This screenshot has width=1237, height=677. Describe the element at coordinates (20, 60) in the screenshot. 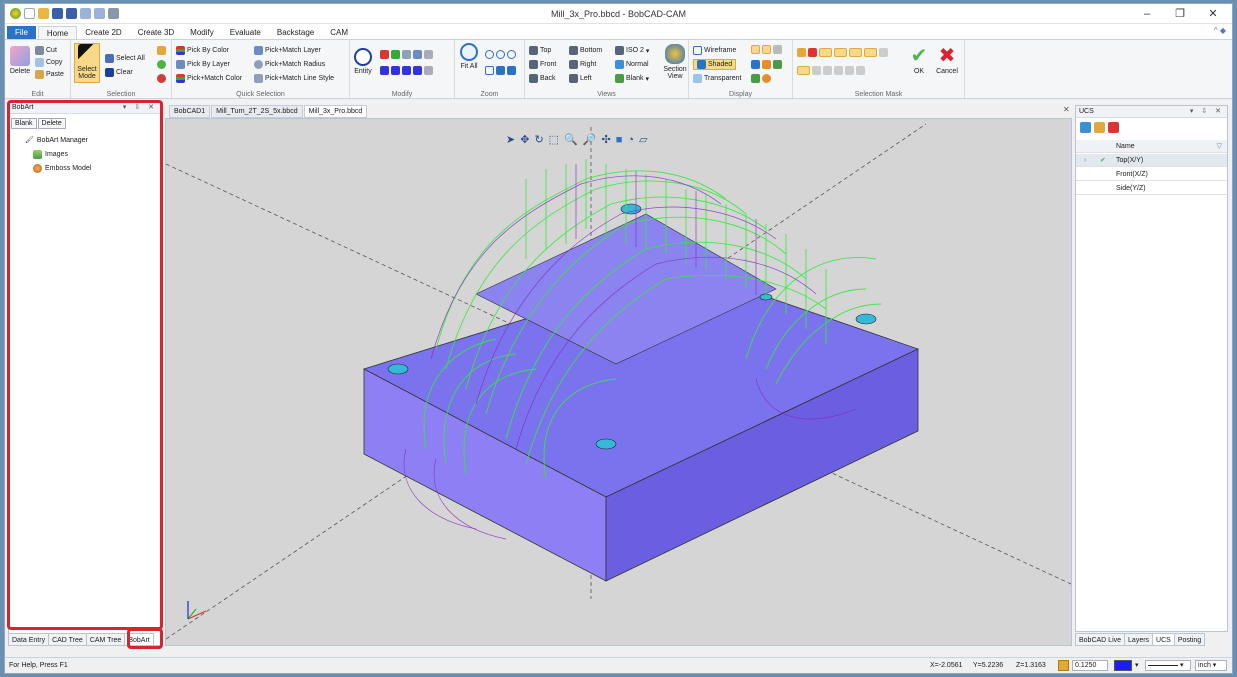

I see `delete-button: Delete` at that location.